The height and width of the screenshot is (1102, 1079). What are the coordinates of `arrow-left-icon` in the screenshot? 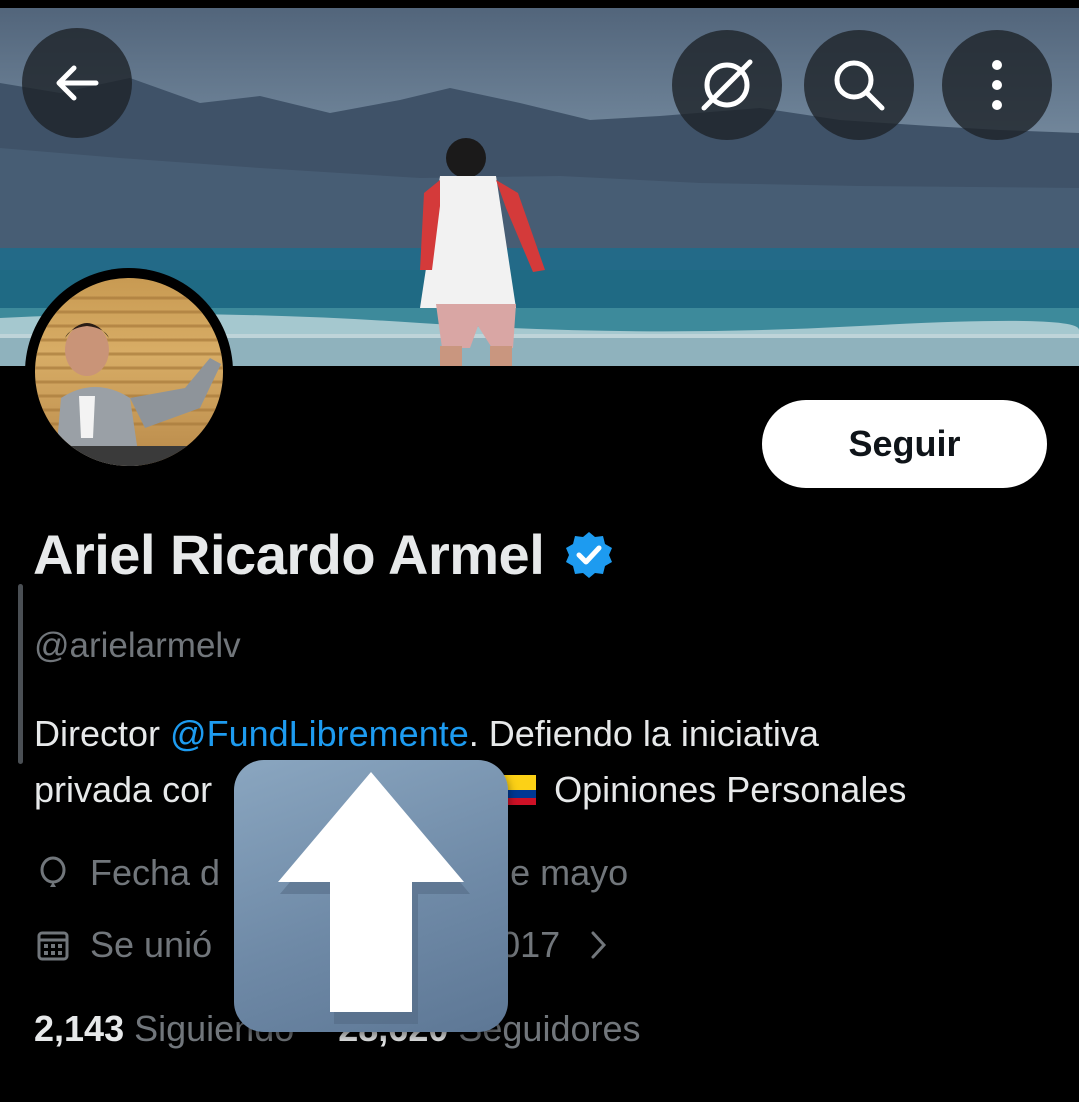 It's located at (77, 83).